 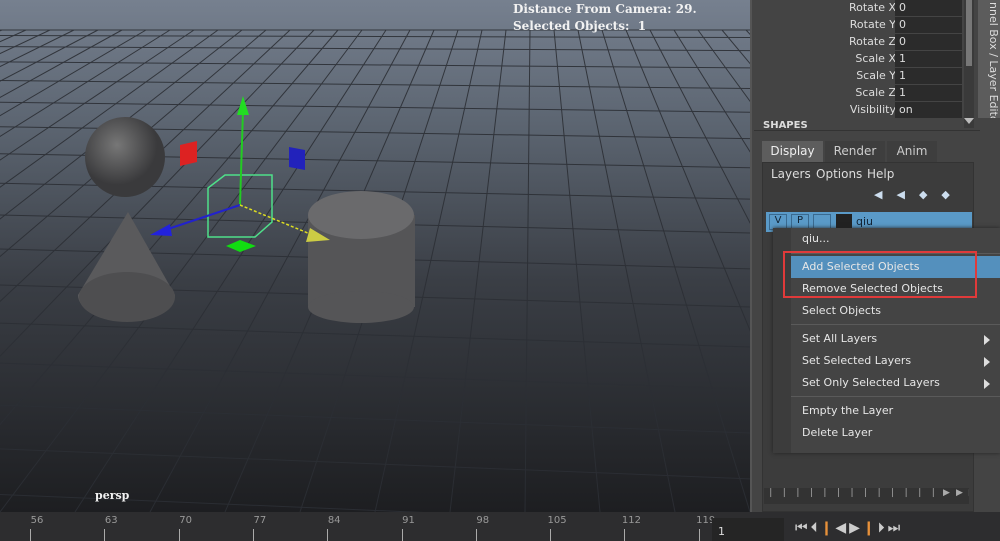 What do you see at coordinates (785, 124) in the screenshot?
I see `shapes-section: SHAPES` at bounding box center [785, 124].